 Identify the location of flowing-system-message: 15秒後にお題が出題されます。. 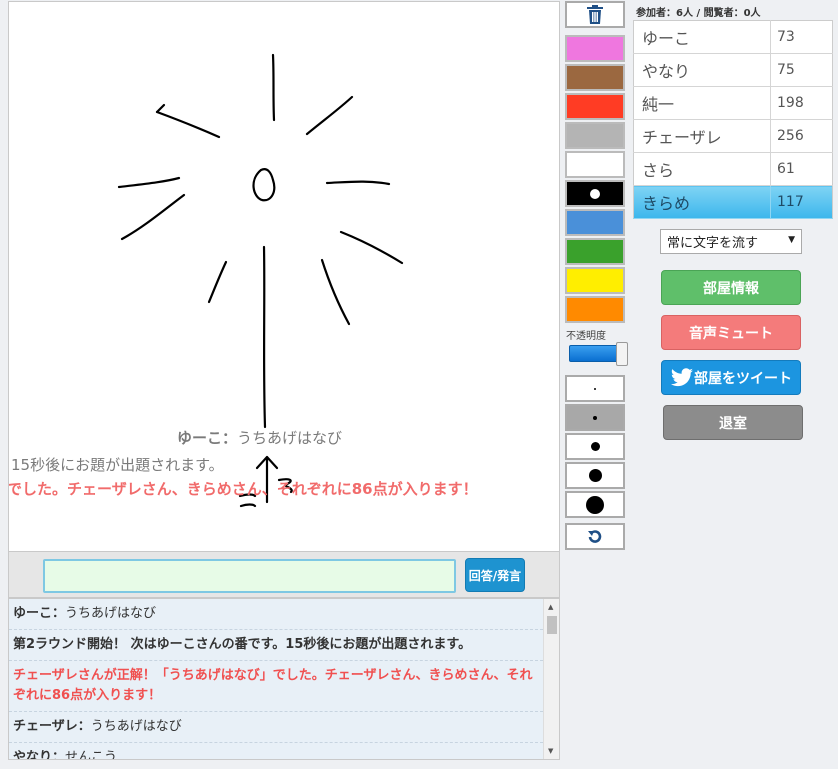
(117, 465).